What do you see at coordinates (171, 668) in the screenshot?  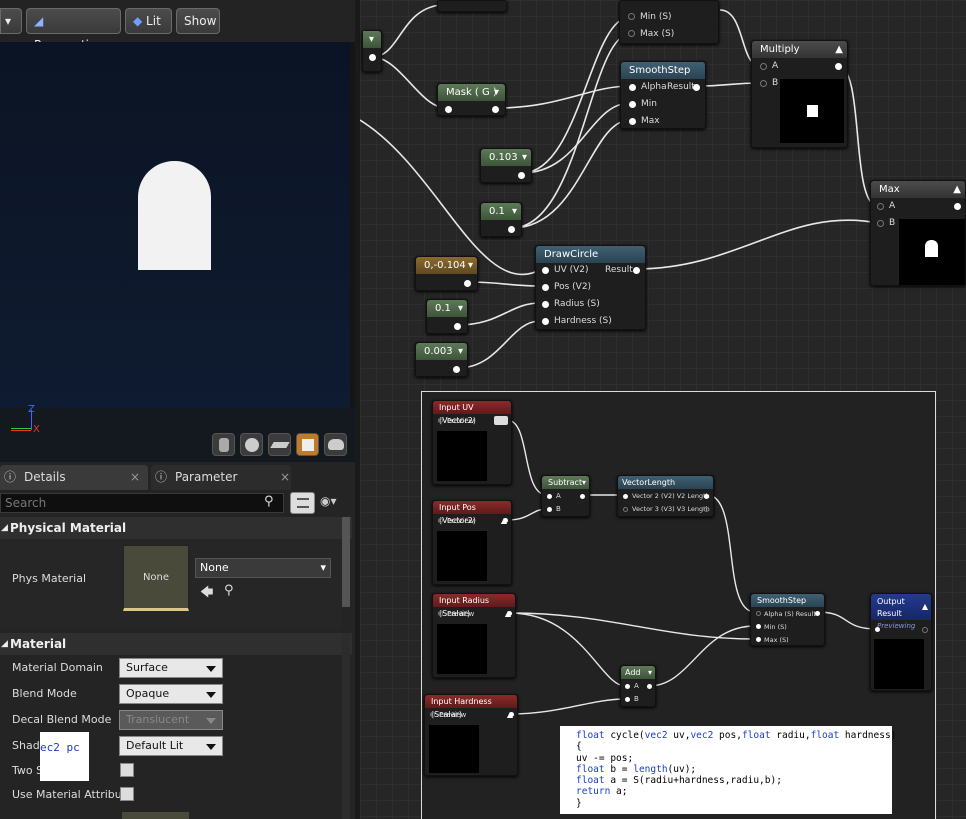 I see `material-domain-dropdown: Surface` at bounding box center [171, 668].